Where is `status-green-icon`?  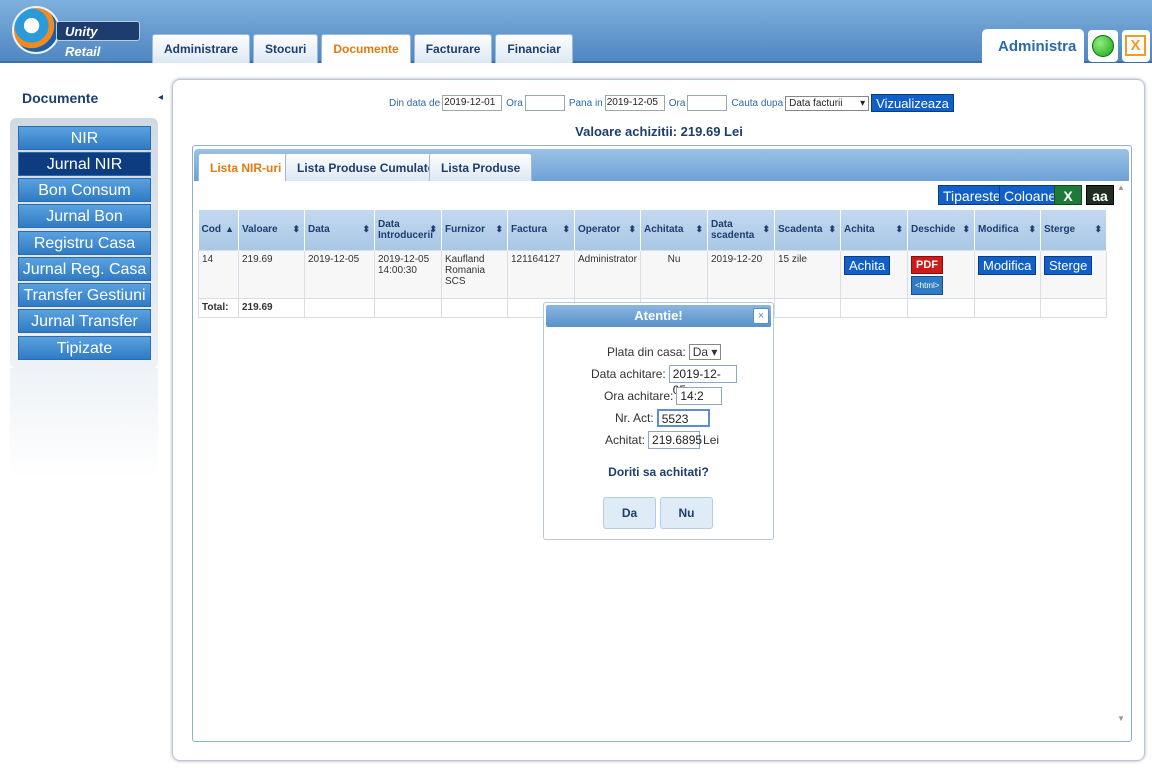 status-green-icon is located at coordinates (1103, 46).